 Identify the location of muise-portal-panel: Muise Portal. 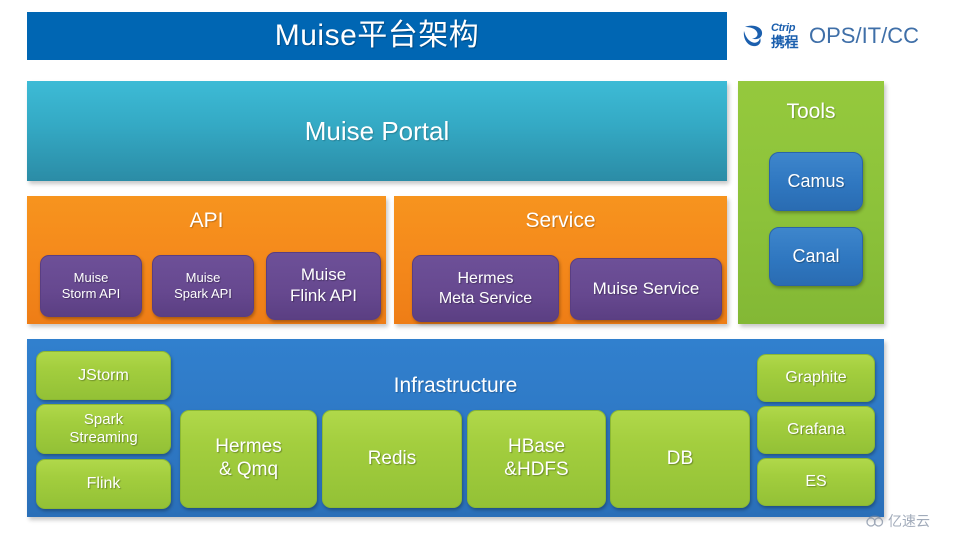
(377, 131).